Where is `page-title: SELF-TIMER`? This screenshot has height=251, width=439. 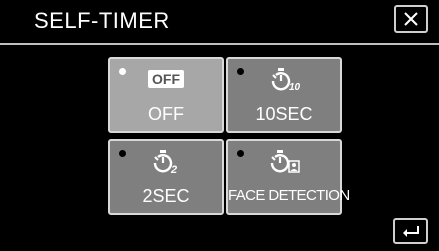
page-title: SELF-TIMER is located at coordinates (102, 20).